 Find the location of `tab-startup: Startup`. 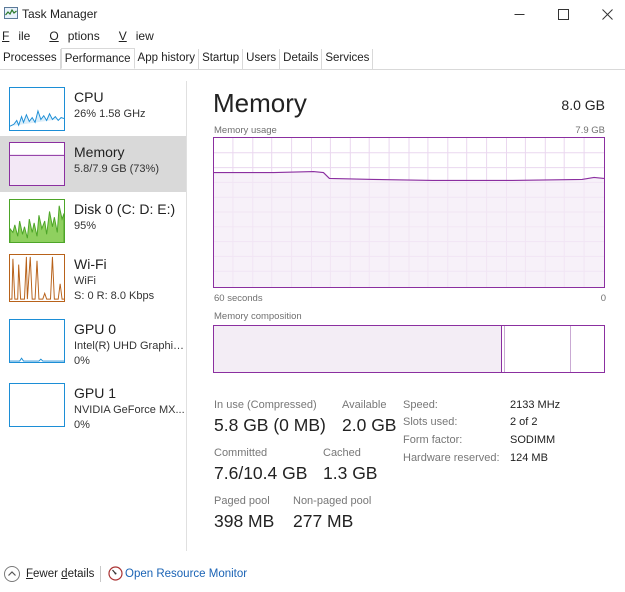

tab-startup: Startup is located at coordinates (221, 59).